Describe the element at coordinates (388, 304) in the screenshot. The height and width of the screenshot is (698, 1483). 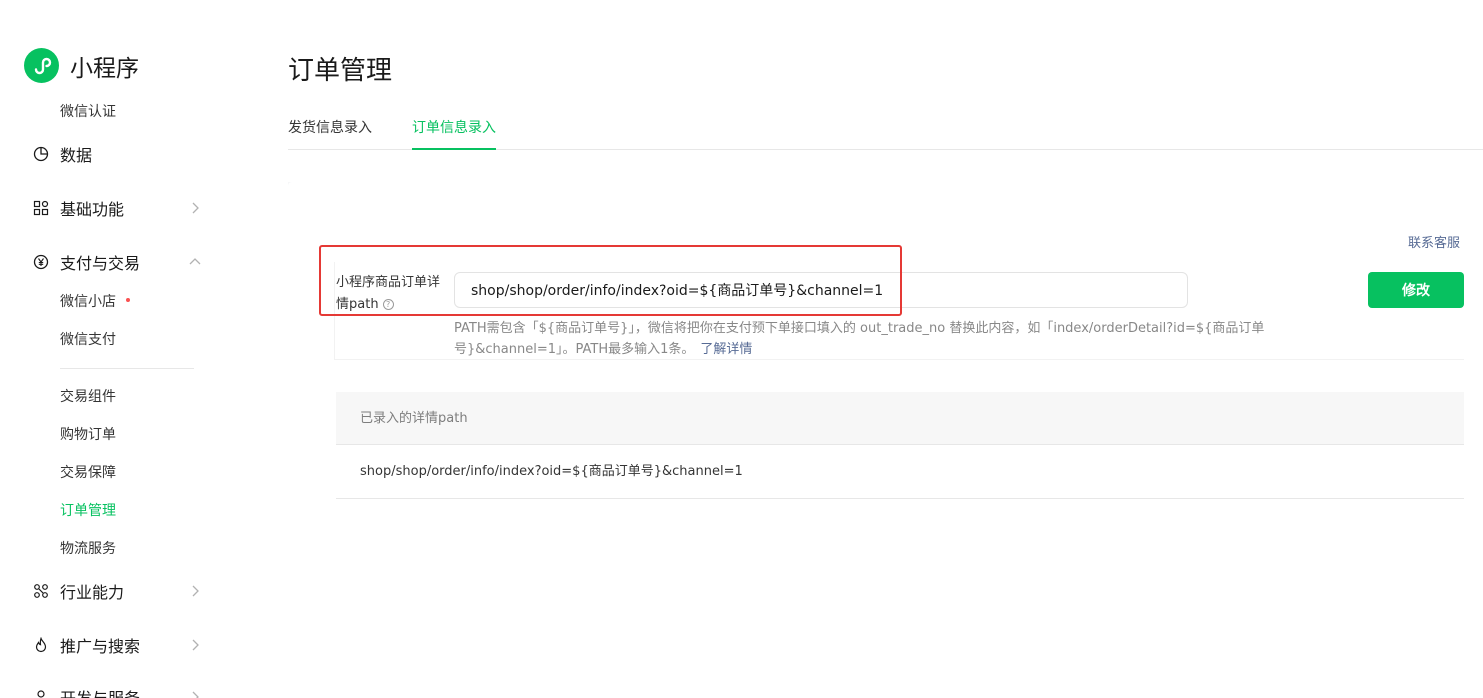
I see `help-question-icon: ?` at that location.